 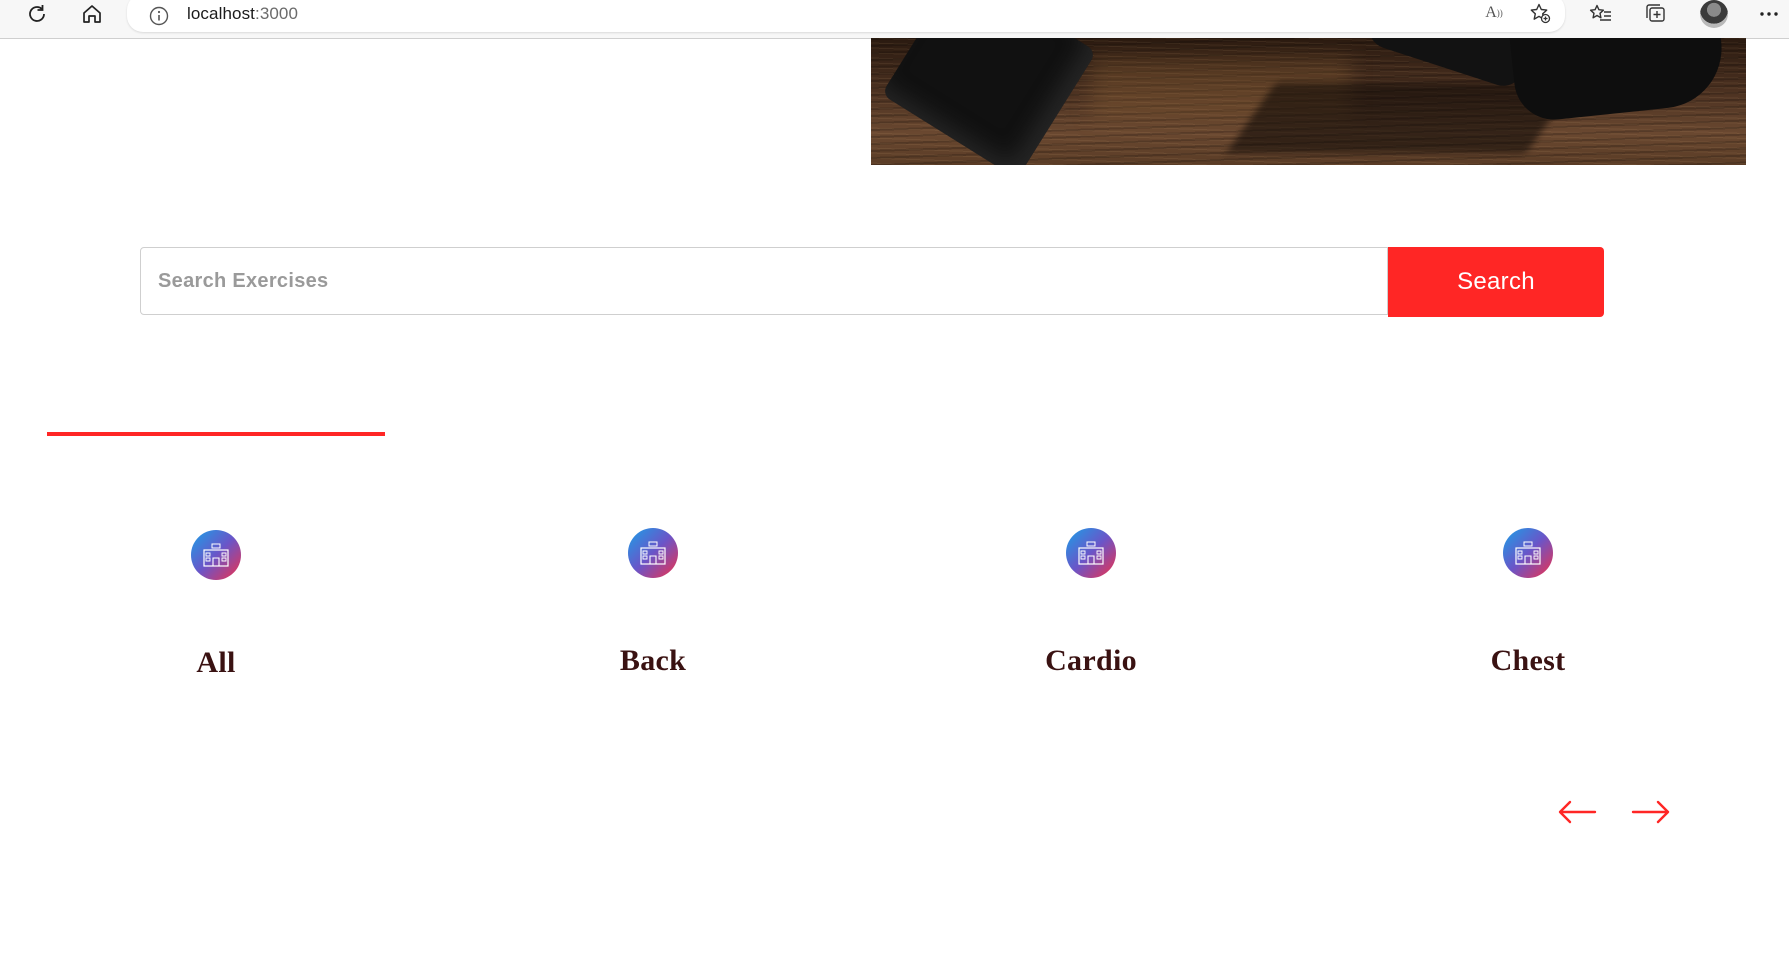 What do you see at coordinates (1714, 14) in the screenshot?
I see `profile-avatar` at bounding box center [1714, 14].